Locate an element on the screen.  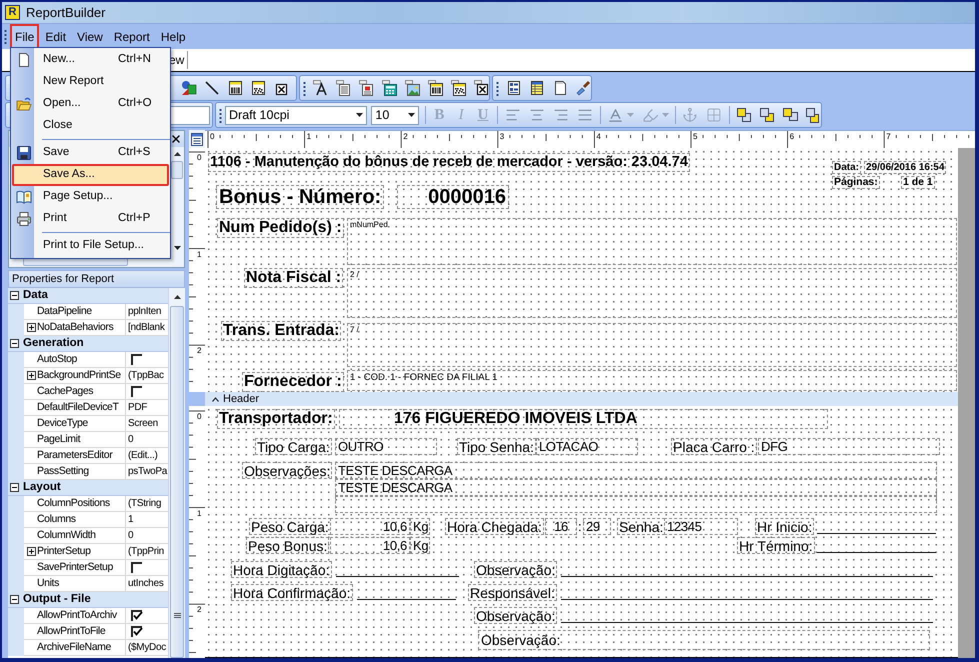
category-header: Output - File is located at coordinates (88, 600).